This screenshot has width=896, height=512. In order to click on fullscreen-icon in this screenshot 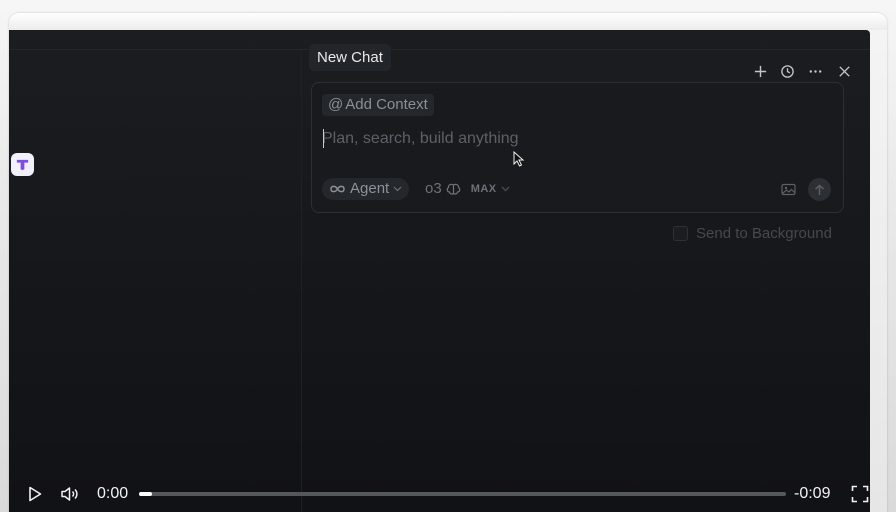, I will do `click(860, 494)`.